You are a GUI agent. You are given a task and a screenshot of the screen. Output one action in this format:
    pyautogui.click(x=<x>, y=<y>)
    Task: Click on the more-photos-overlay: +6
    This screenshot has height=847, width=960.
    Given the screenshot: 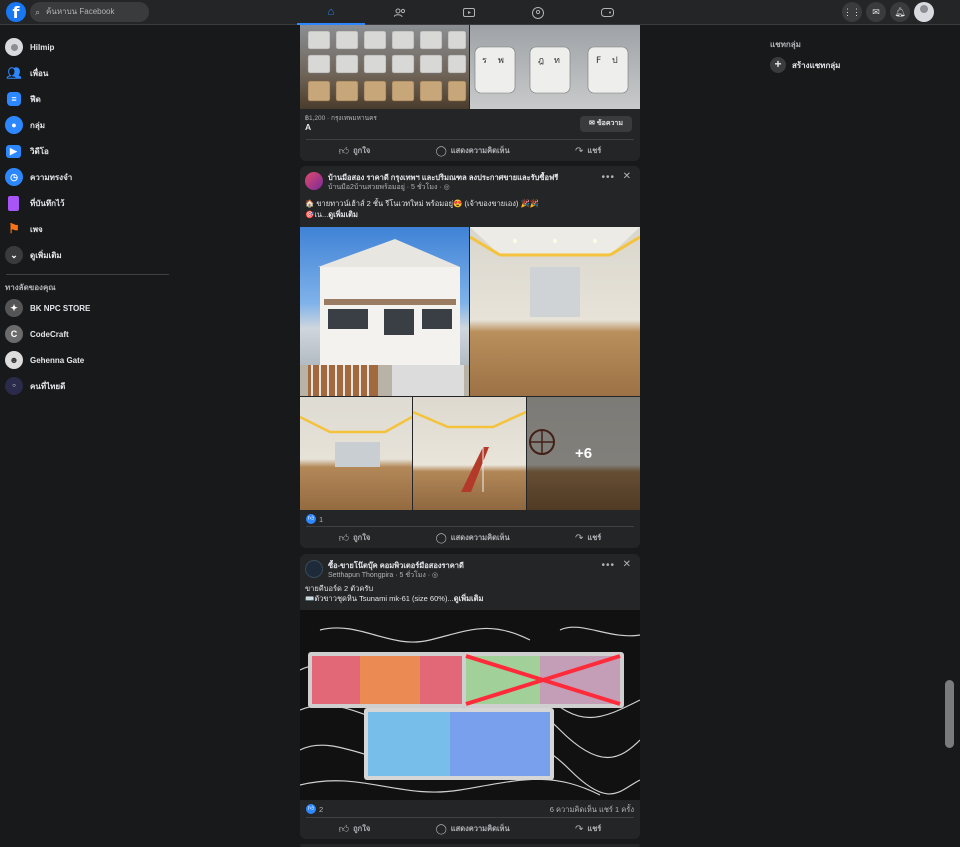 What is the action you would take?
    pyautogui.click(x=583, y=453)
    